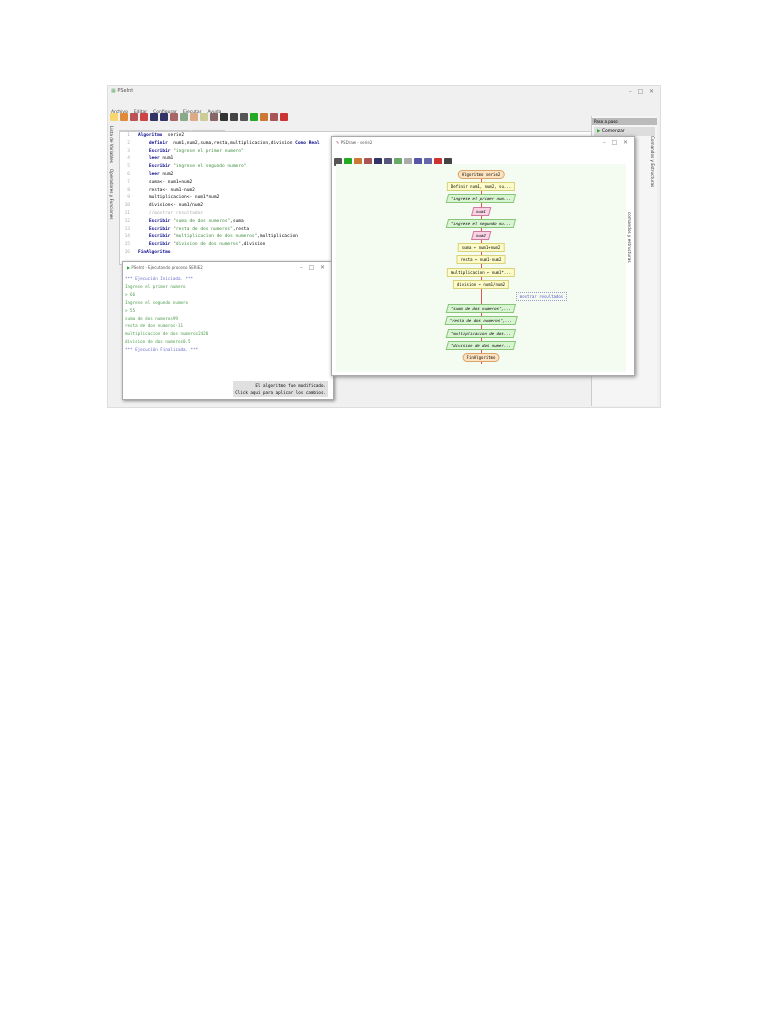 The width and height of the screenshot is (768, 1024). What do you see at coordinates (151, 318) in the screenshot?
I see `console-line: suma de dos numeros99` at bounding box center [151, 318].